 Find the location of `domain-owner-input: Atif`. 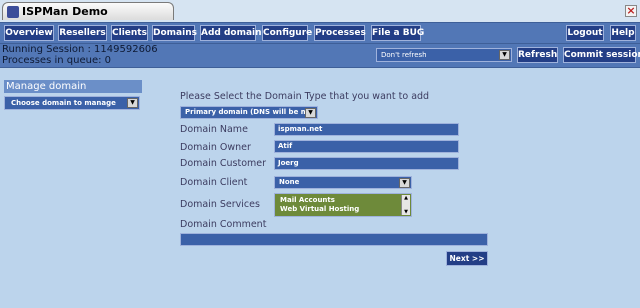

domain-owner-input: Atif is located at coordinates (366, 146).